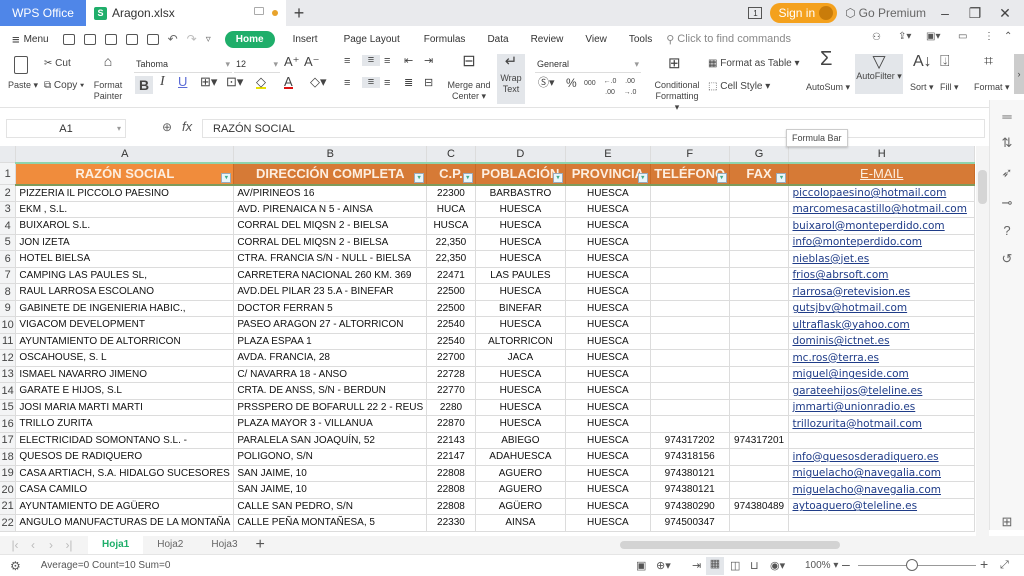 This screenshot has width=1024, height=576. Describe the element at coordinates (8, 374) in the screenshot. I see `row-header: 13` at that location.